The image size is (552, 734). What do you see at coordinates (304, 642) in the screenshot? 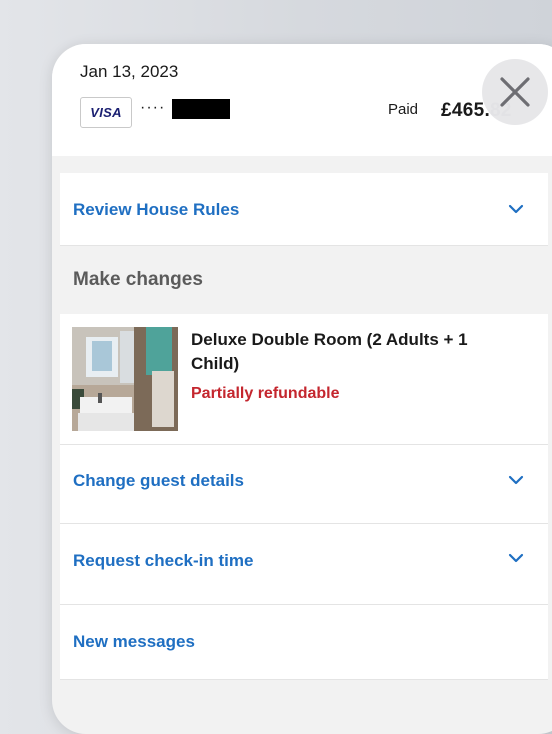
I see `new-messages-row: New messages` at bounding box center [304, 642].